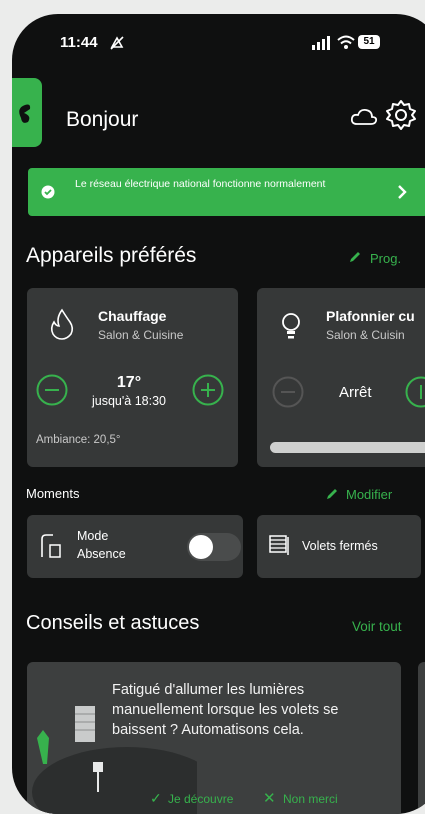  I want to click on lightbulb-icon, so click(291, 327).